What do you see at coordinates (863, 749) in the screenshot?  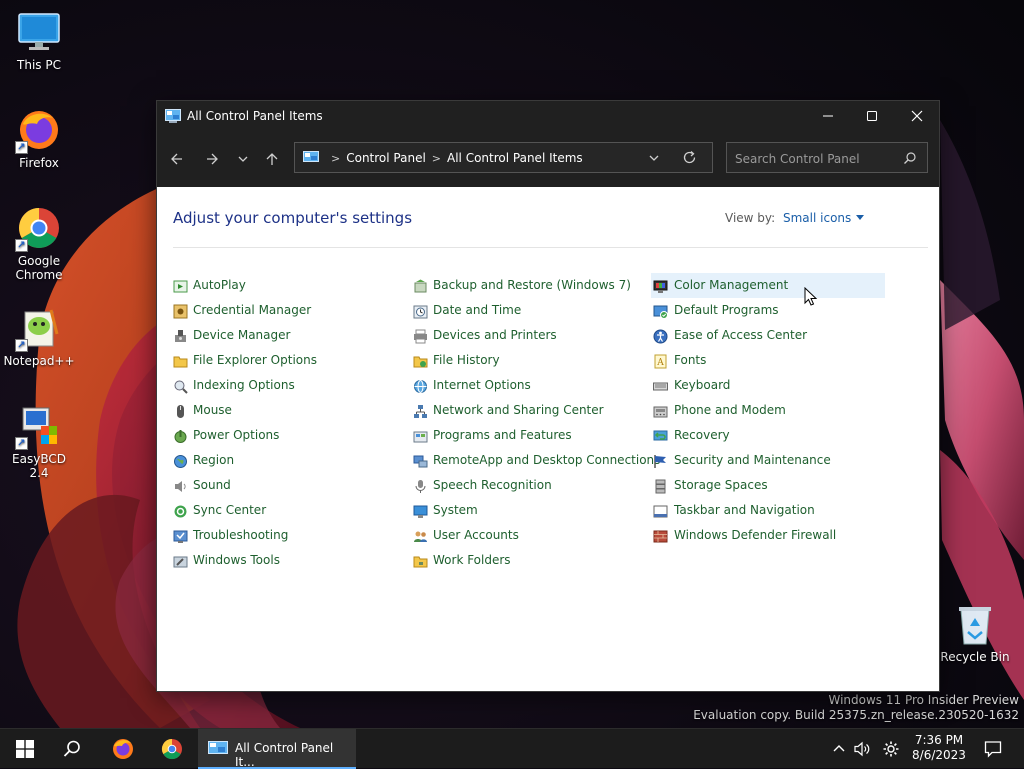 I see `volume-button` at bounding box center [863, 749].